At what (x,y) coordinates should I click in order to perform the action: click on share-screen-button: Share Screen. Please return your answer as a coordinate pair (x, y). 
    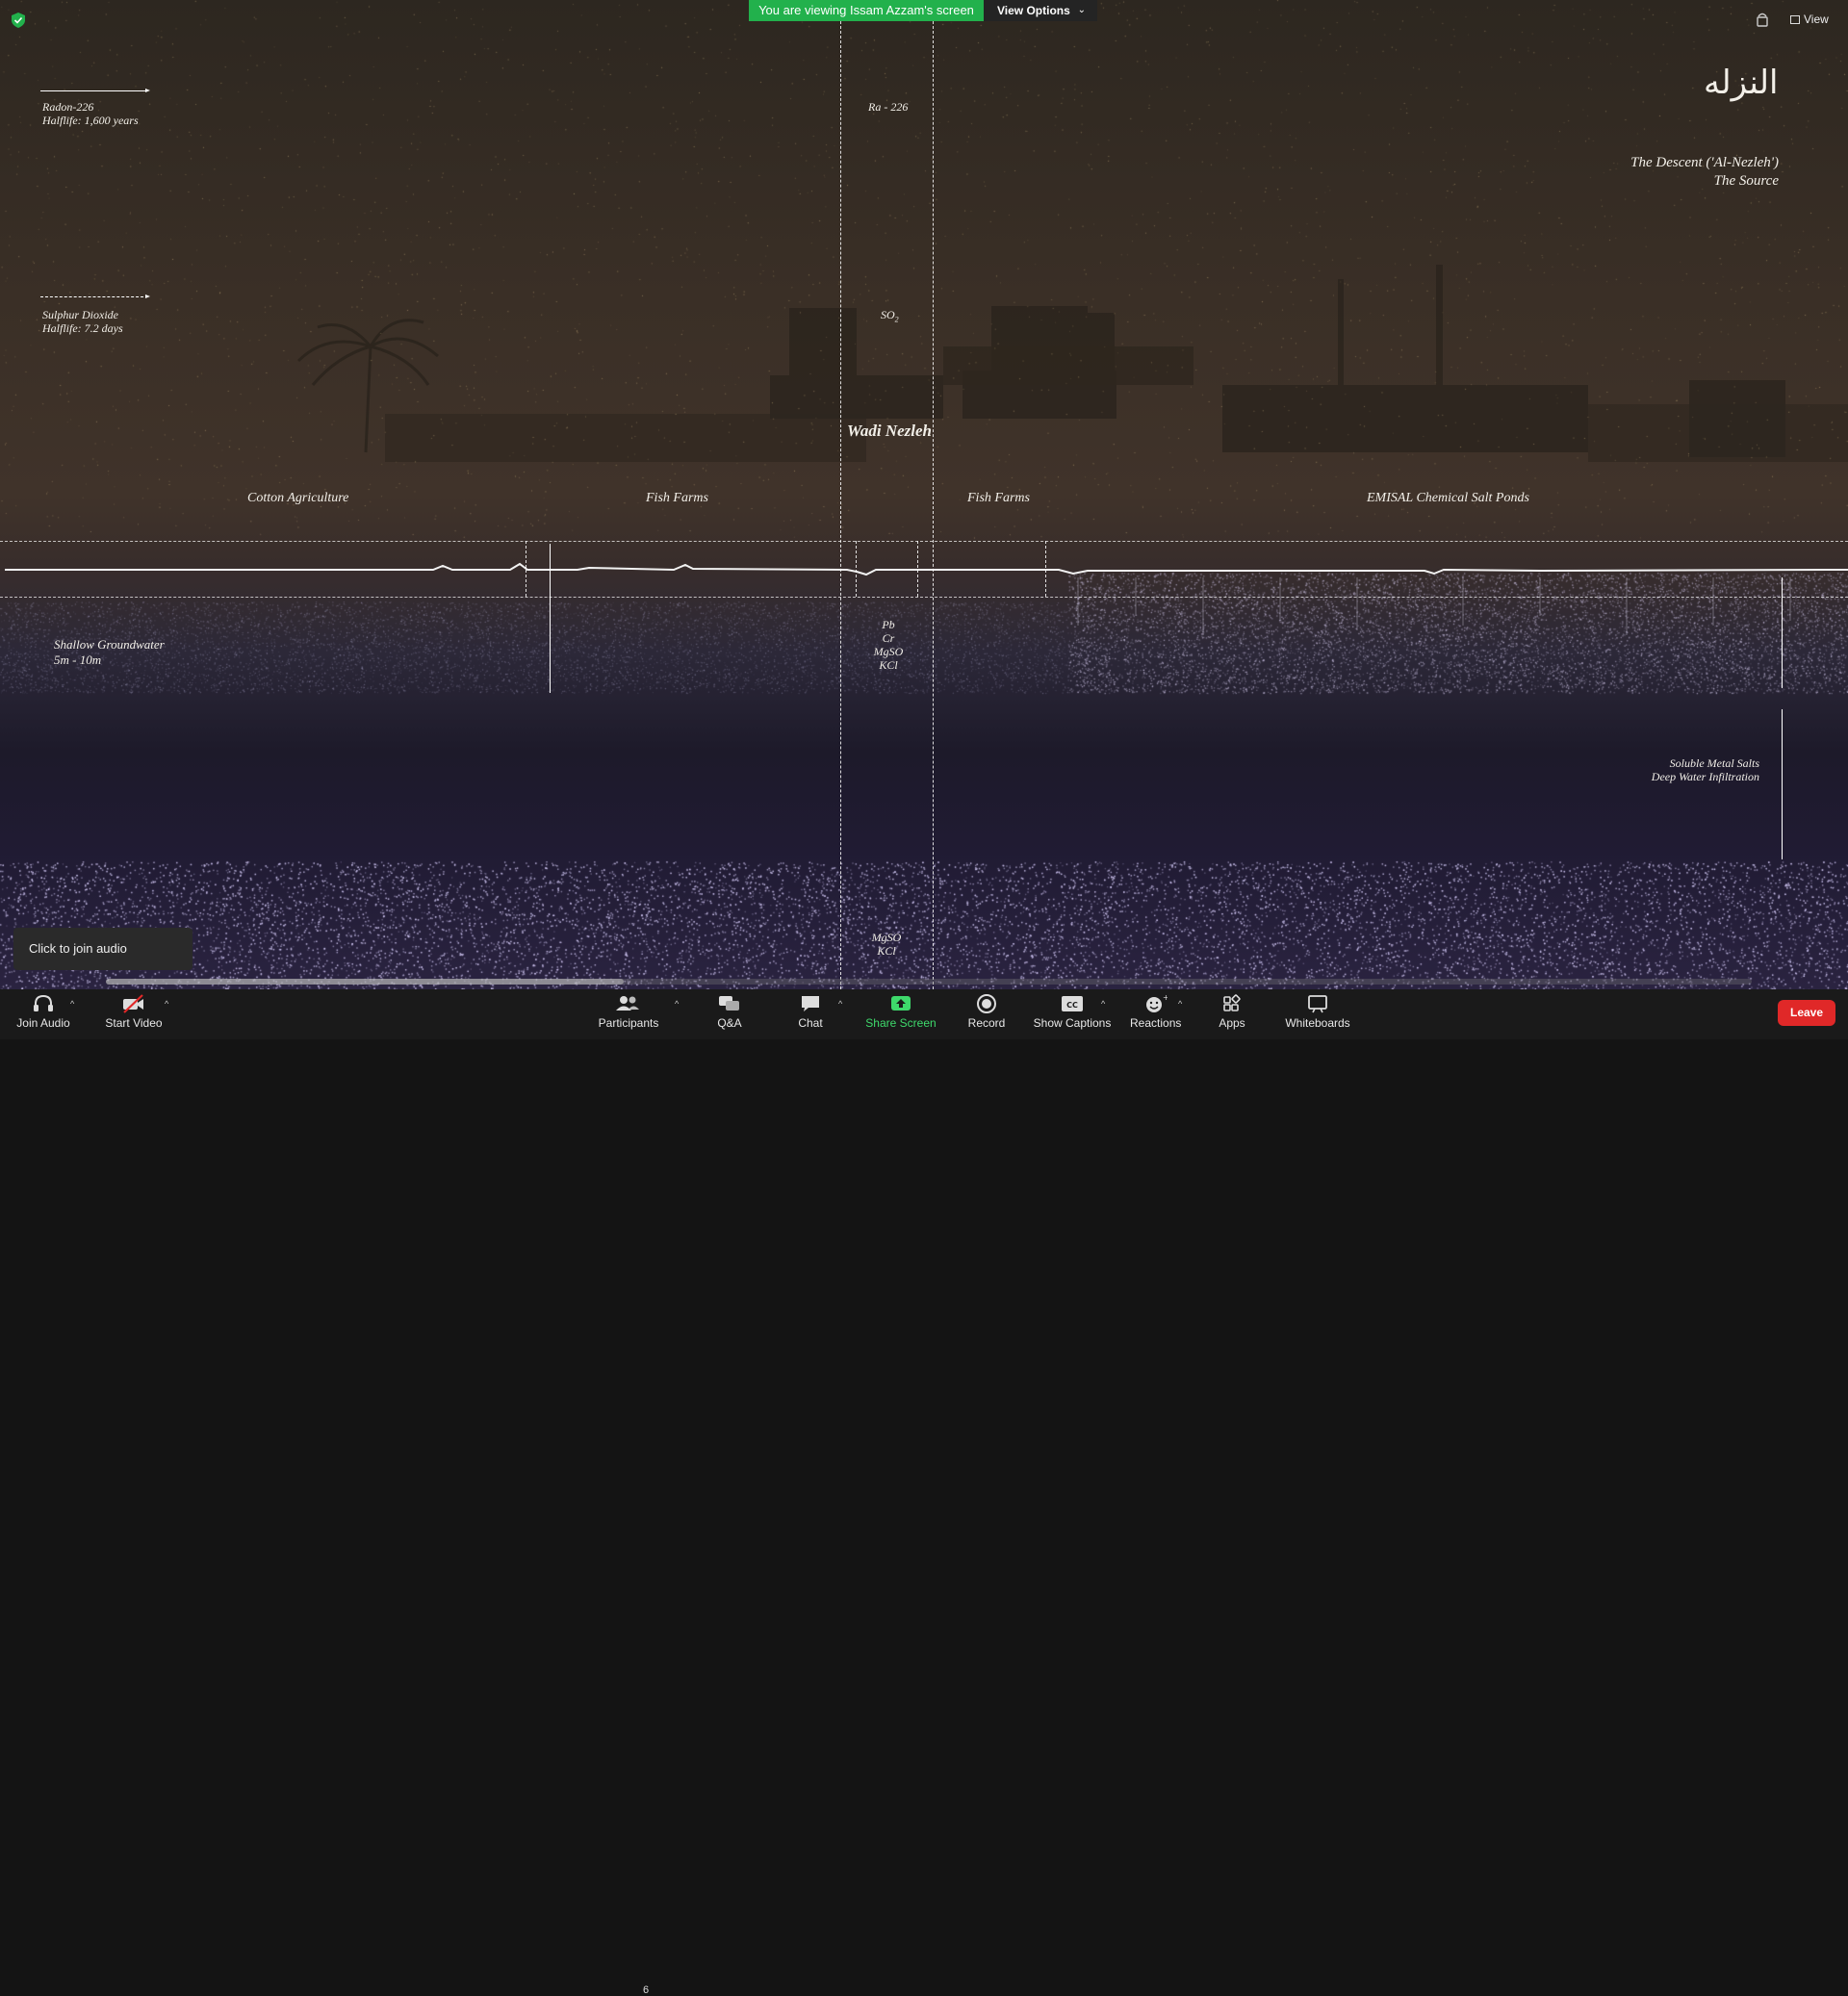
    Looking at the image, I should click on (900, 1014).